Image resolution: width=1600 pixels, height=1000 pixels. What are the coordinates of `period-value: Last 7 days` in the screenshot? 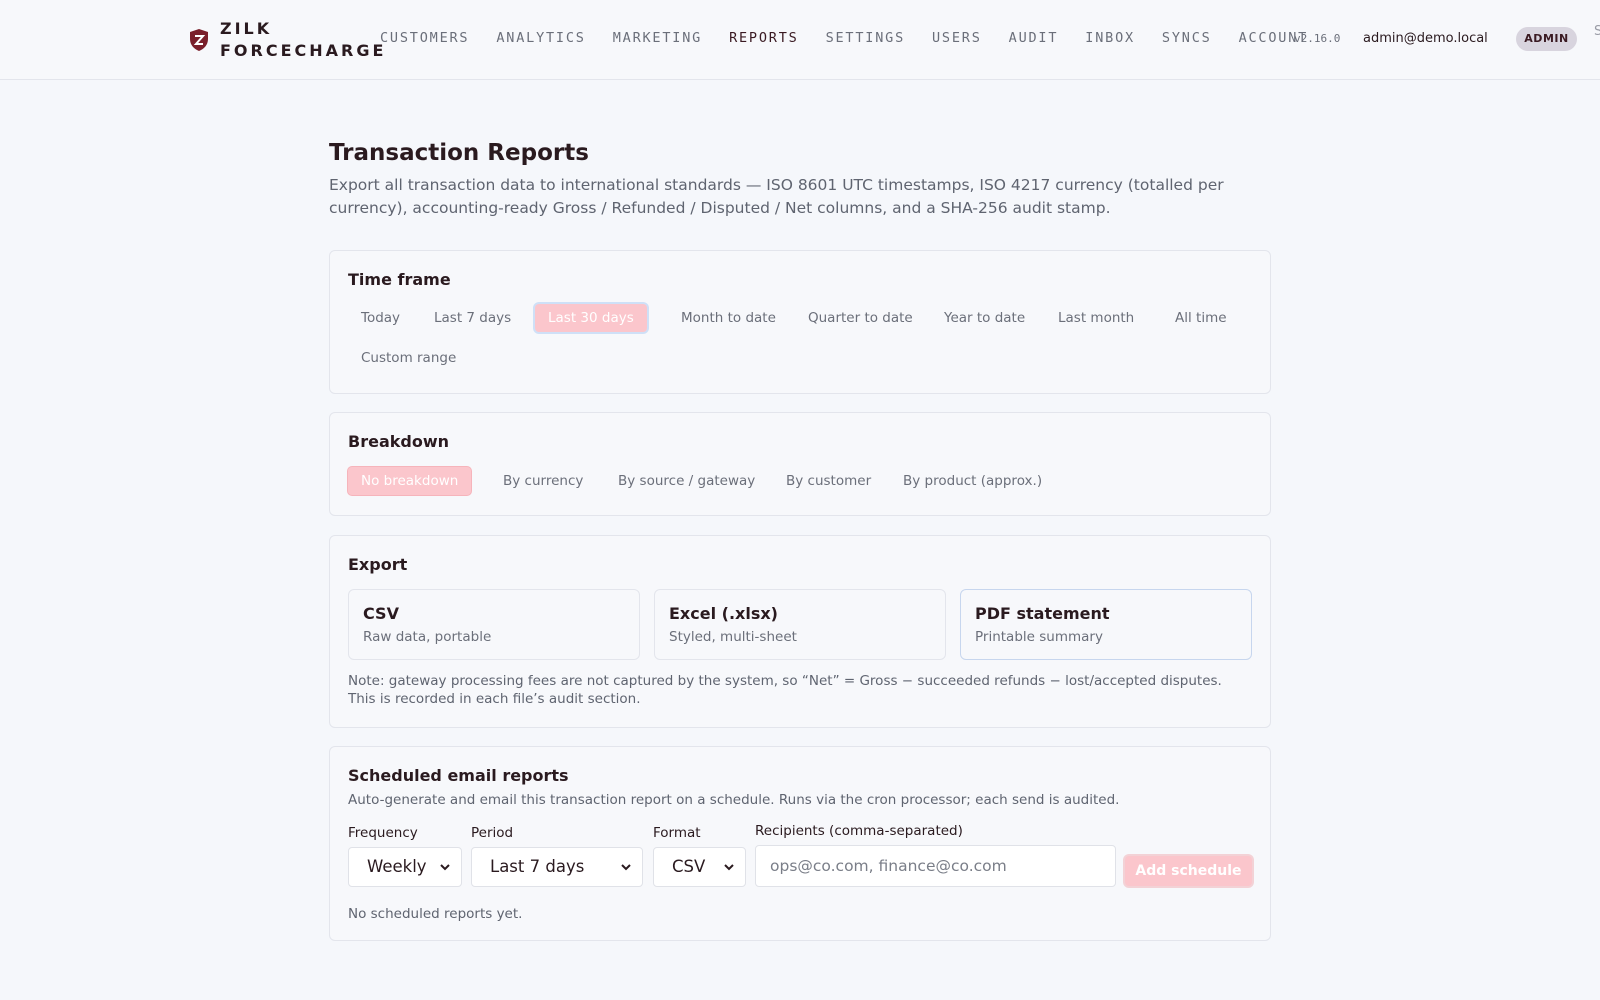 It's located at (537, 866).